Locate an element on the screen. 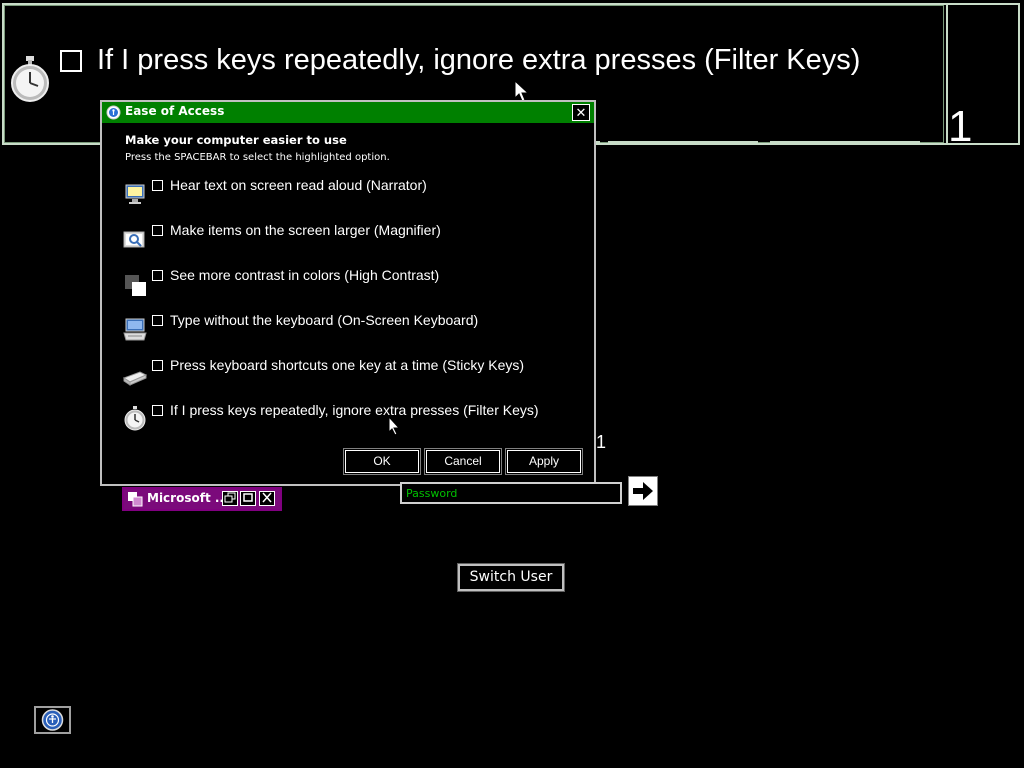 The height and width of the screenshot is (768, 1024). on-screen-keyboard-checkbox is located at coordinates (157, 320).